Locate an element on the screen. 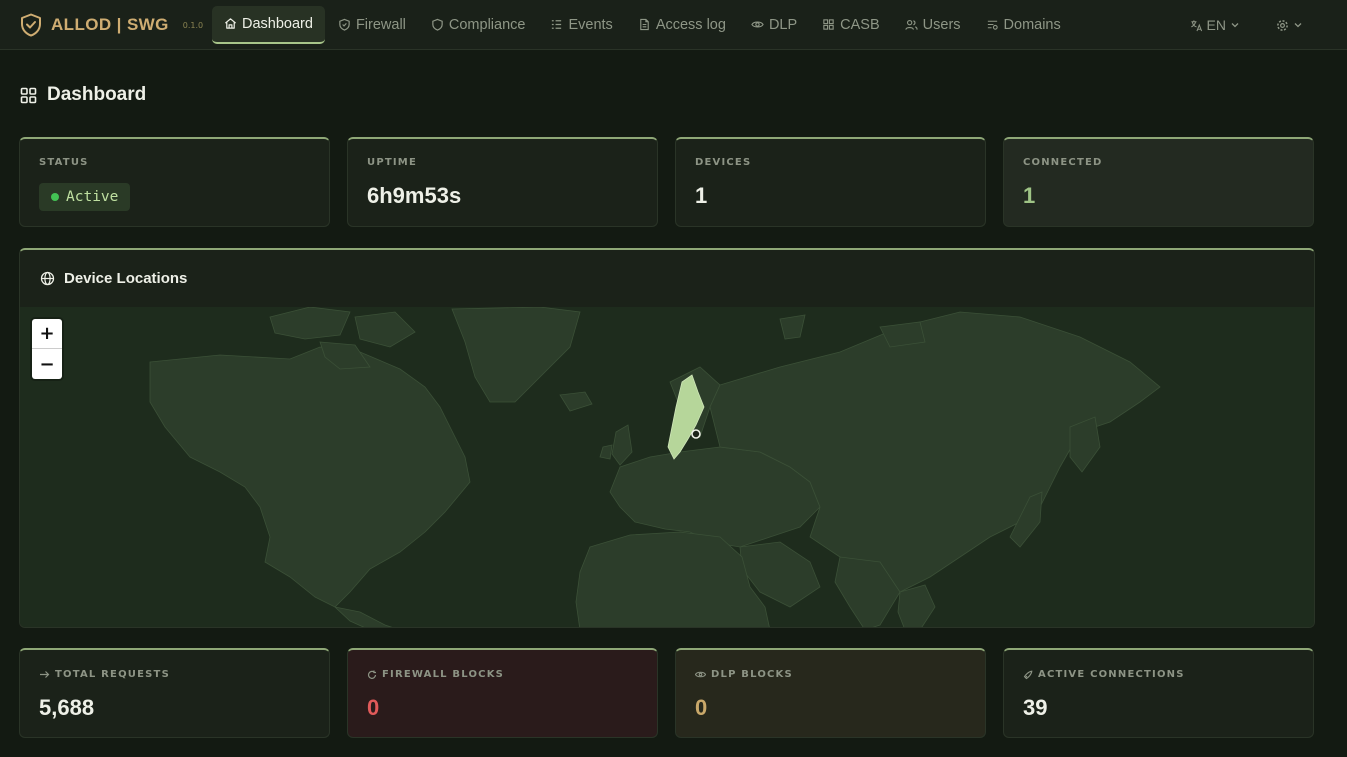 The width and height of the screenshot is (1347, 757). language-selector: EN is located at coordinates (1217, 25).